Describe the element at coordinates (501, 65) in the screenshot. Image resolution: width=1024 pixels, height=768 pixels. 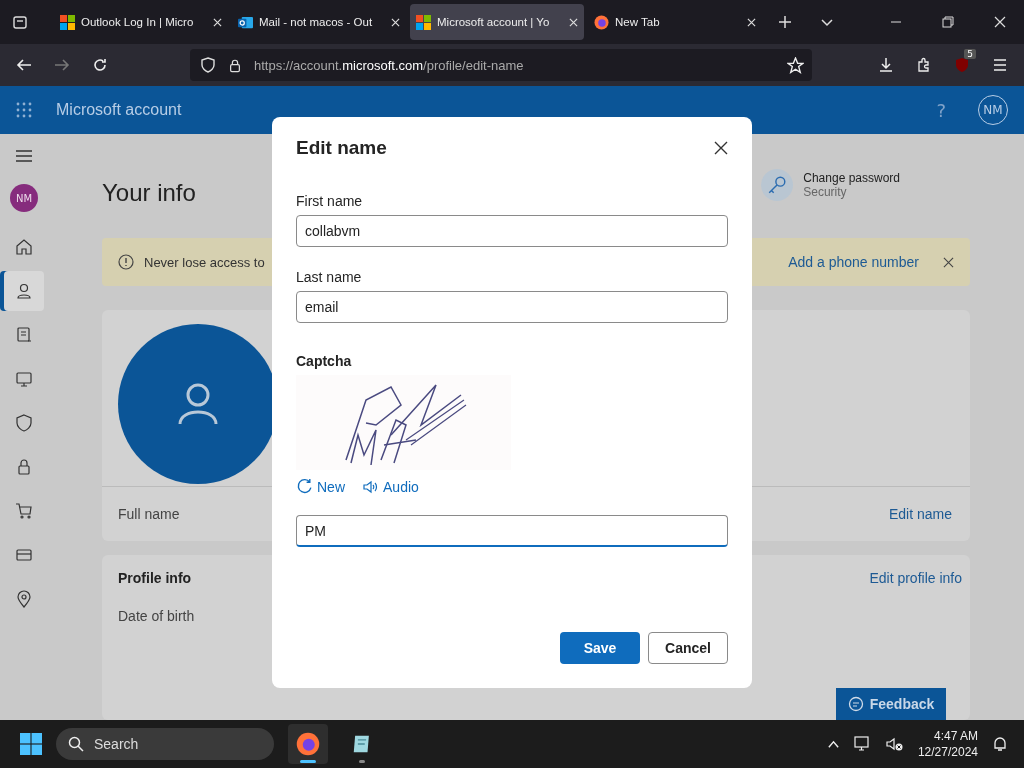
I see `address-bar: https://account.microsoft.com/profile/edit-name` at that location.